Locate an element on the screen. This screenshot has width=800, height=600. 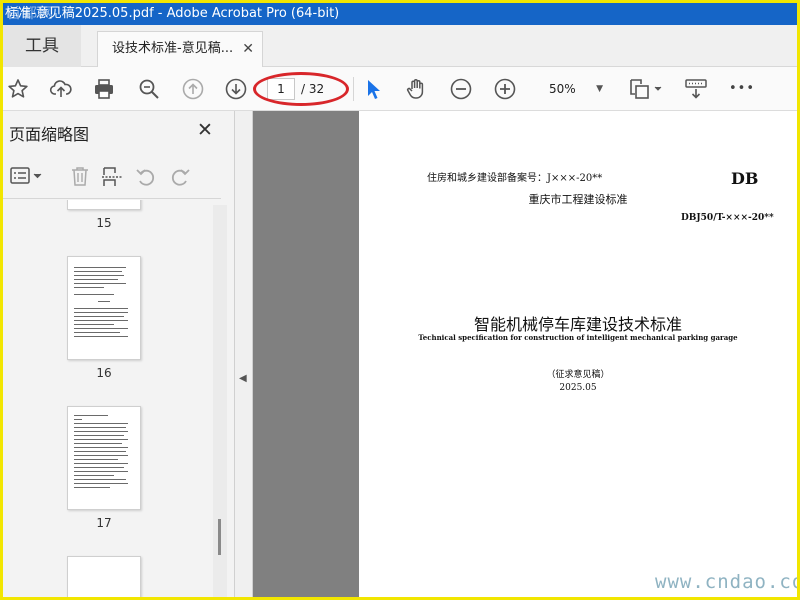
close-tab-icon: ✕ is located at coordinates (248, 49).